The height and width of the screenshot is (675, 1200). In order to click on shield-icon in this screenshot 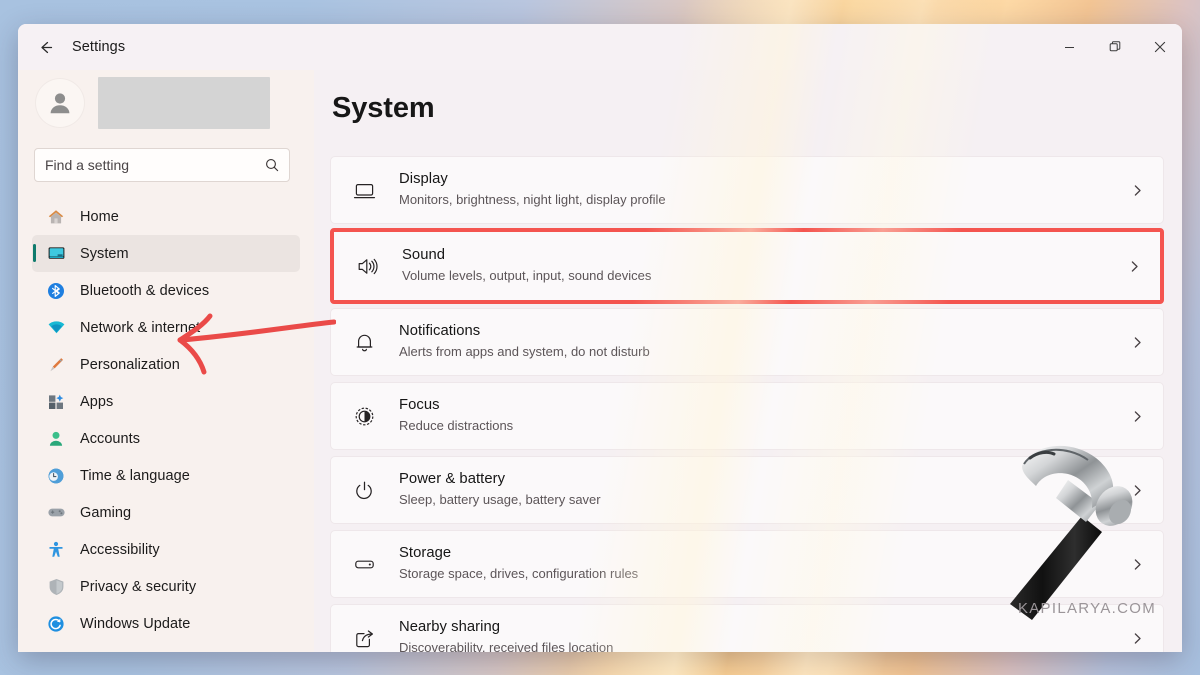, I will do `click(56, 587)`.